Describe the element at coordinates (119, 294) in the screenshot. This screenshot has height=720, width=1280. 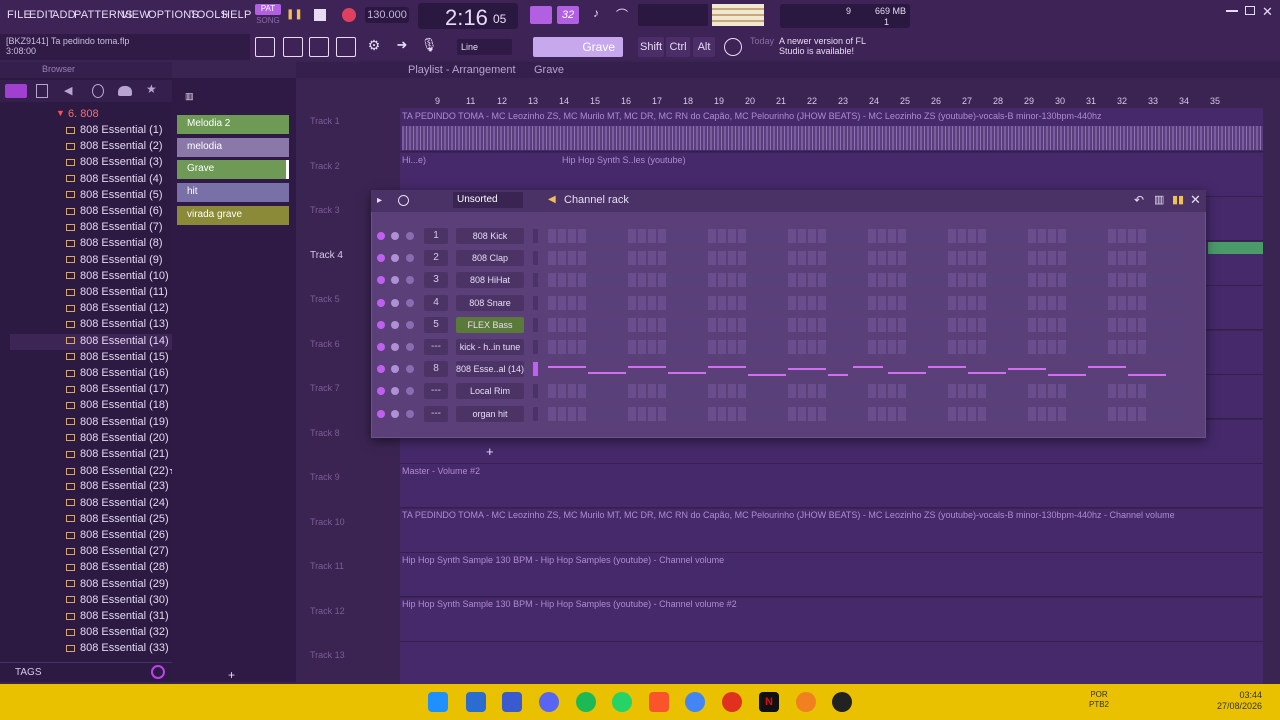
I see `browser-item: 808 Essential (11)` at that location.